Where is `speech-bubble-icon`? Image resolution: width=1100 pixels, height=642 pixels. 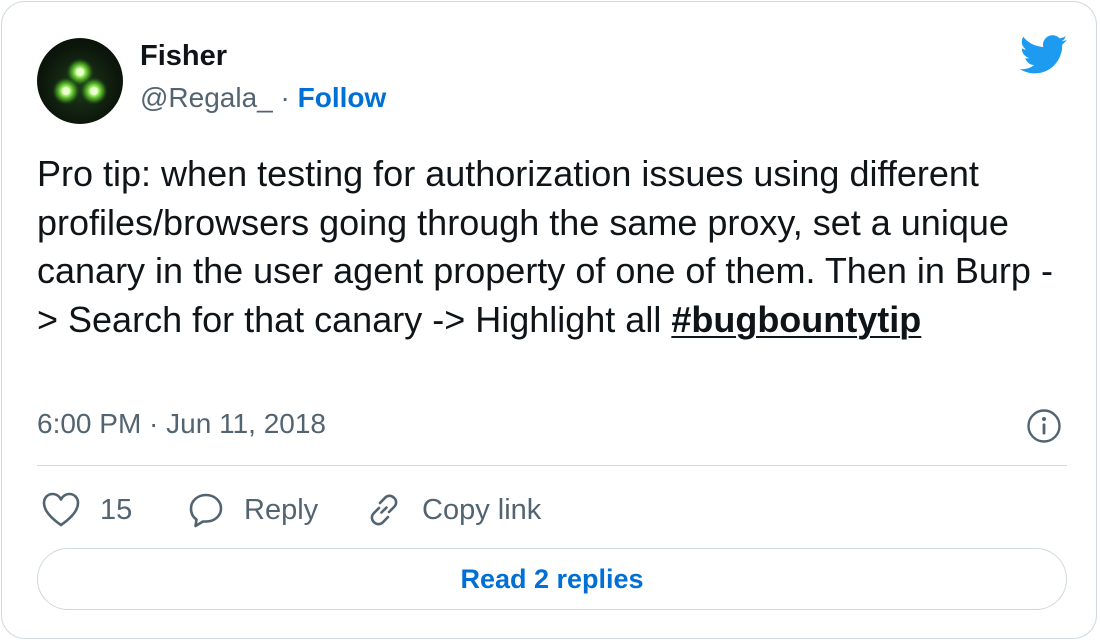 speech-bubble-icon is located at coordinates (206, 510).